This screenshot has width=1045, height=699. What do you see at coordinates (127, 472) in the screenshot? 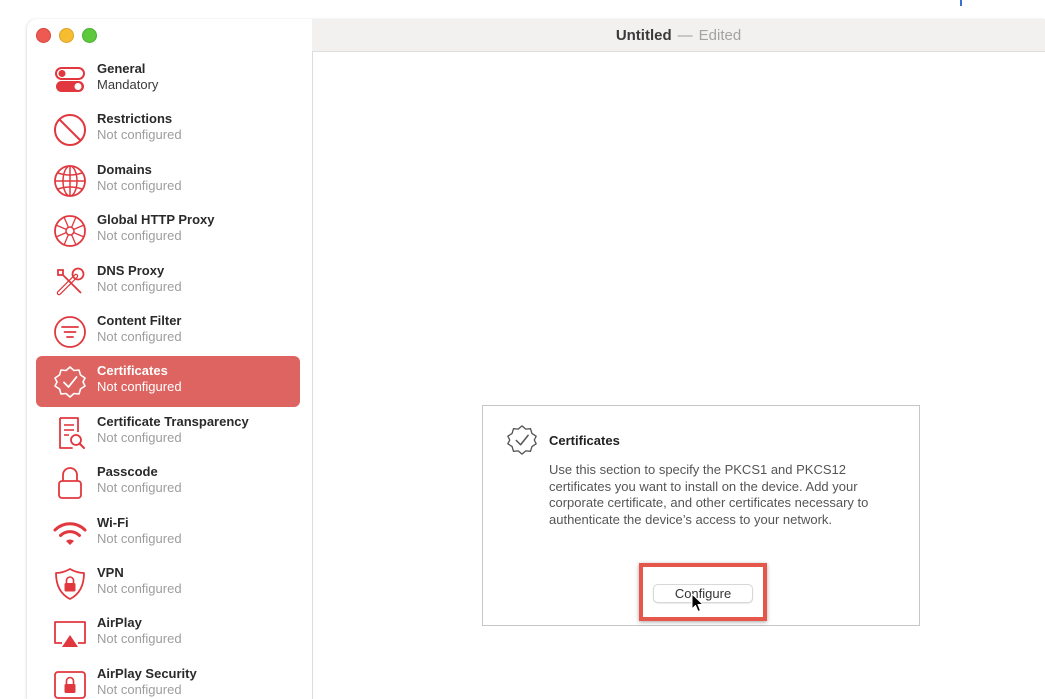
I see `sidebar-item-label: Passcode` at bounding box center [127, 472].